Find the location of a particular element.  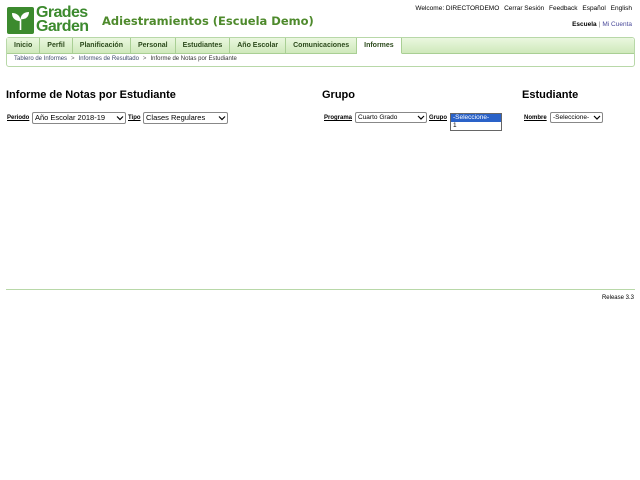

tipo-select: Clases Regulares is located at coordinates (185, 118).